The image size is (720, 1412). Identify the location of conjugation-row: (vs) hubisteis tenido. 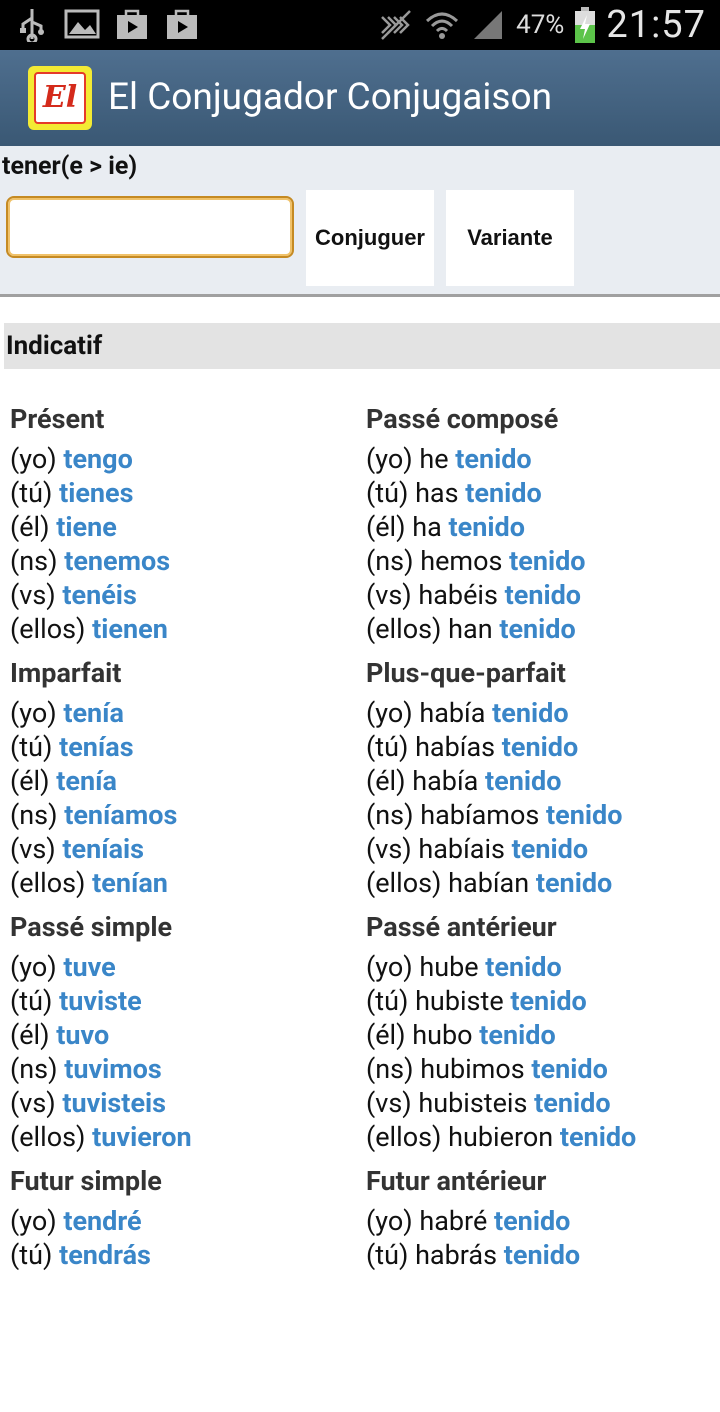
(541, 1103).